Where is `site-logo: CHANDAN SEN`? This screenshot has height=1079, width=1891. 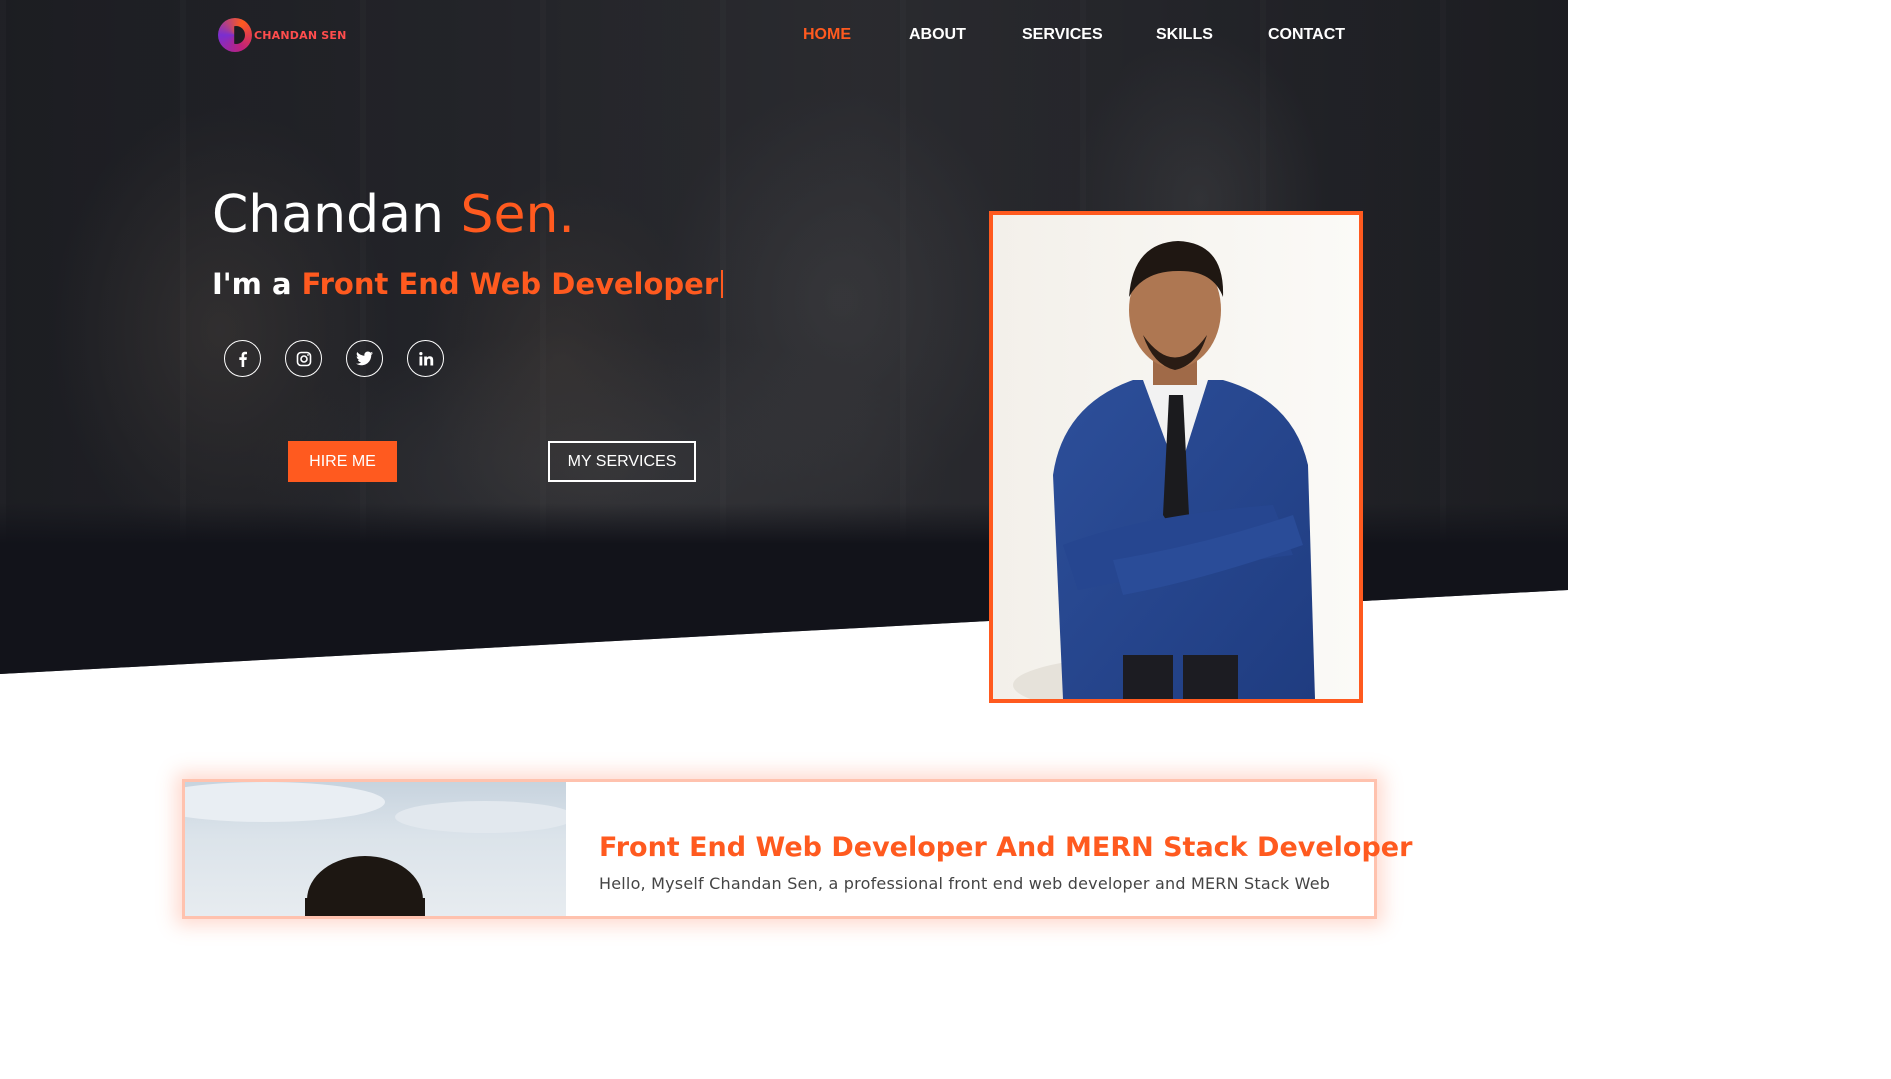 site-logo: CHANDAN SEN is located at coordinates (282, 35).